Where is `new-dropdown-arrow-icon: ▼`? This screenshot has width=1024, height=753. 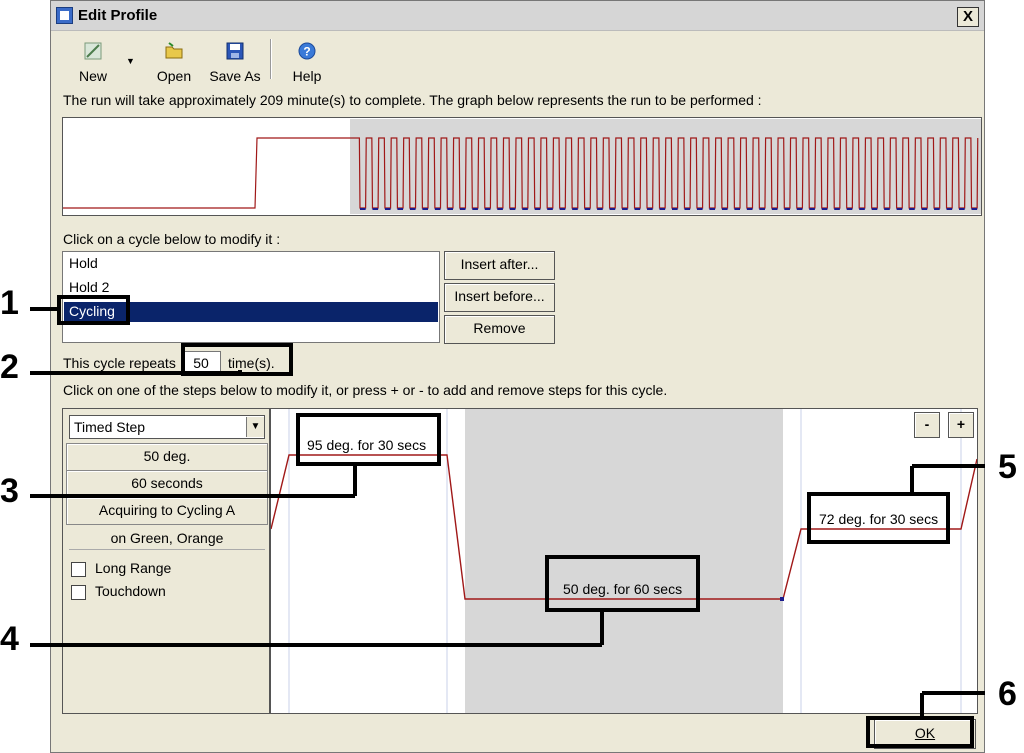 new-dropdown-arrow-icon: ▼ is located at coordinates (130, 61).